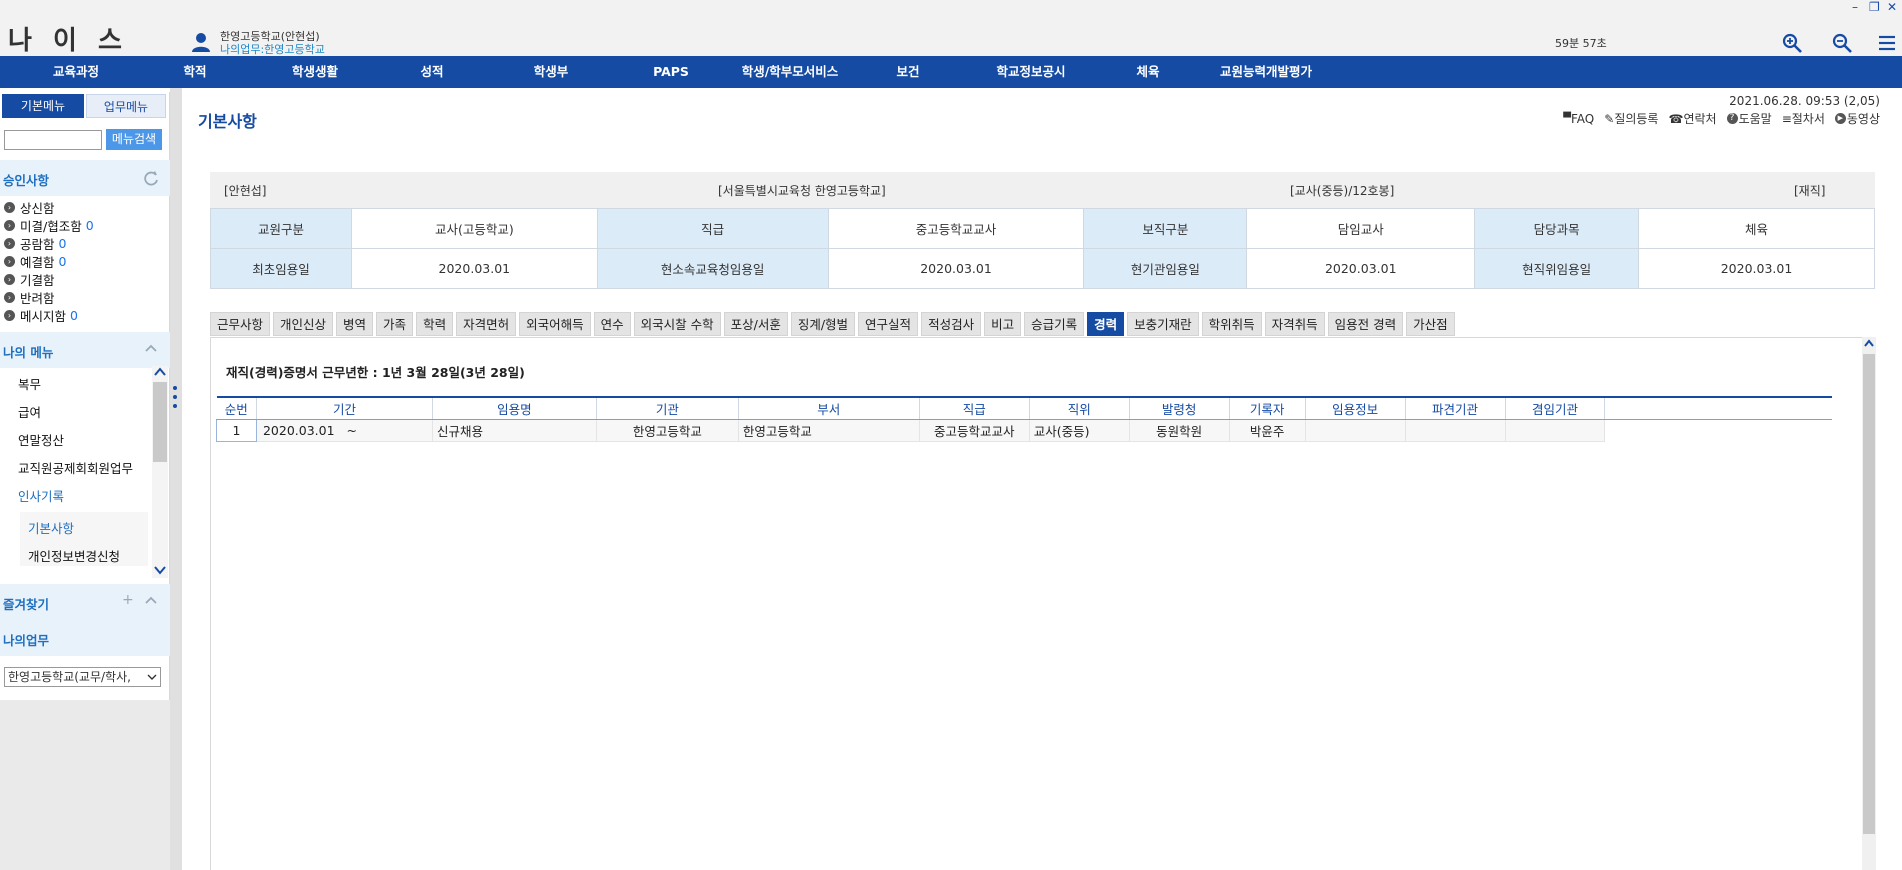 The height and width of the screenshot is (870, 1902). Describe the element at coordinates (53, 140) in the screenshot. I see `menu-search-input` at that location.